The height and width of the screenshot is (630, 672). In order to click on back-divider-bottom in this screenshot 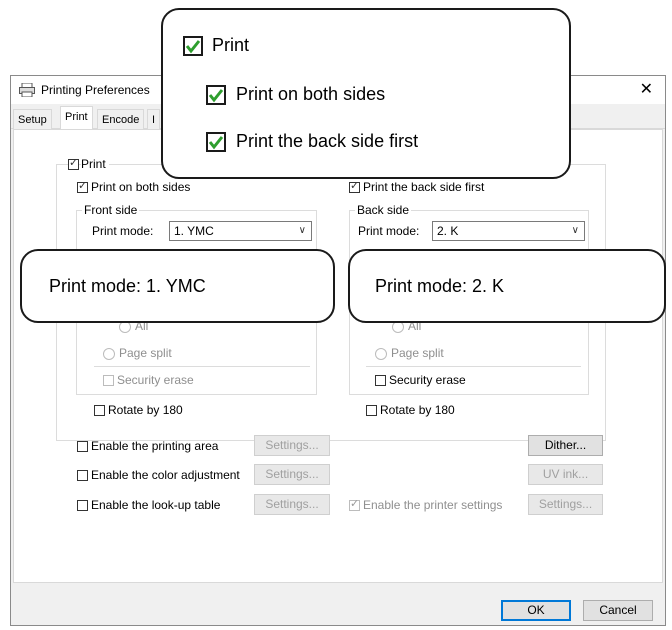, I will do `click(473, 366)`.